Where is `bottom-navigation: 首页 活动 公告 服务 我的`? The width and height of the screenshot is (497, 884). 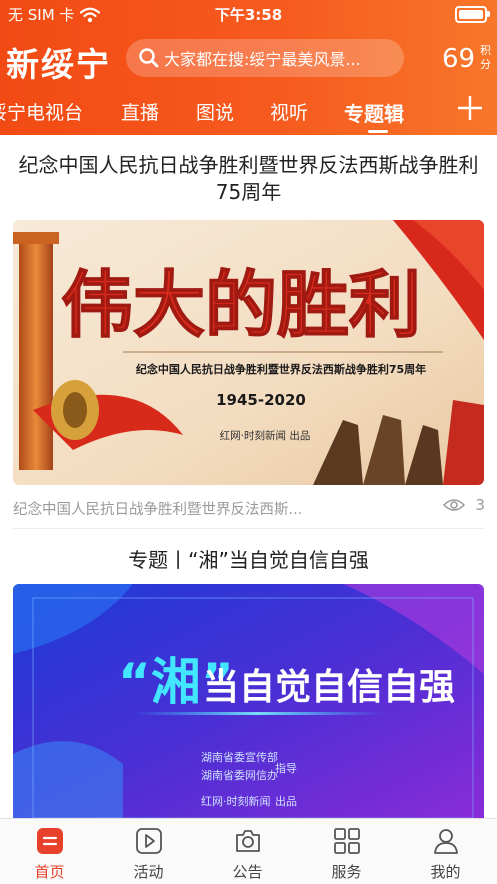
bottom-navigation: 首页 活动 公告 服务 我的 is located at coordinates (248, 851).